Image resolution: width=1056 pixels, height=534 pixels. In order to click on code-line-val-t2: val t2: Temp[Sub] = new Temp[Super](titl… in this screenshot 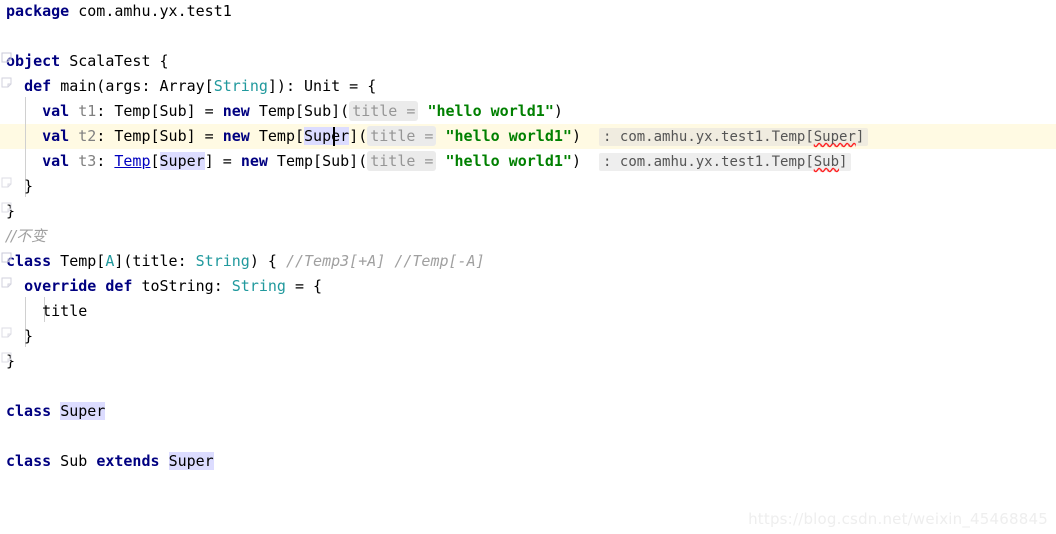, I will do `click(437, 136)`.